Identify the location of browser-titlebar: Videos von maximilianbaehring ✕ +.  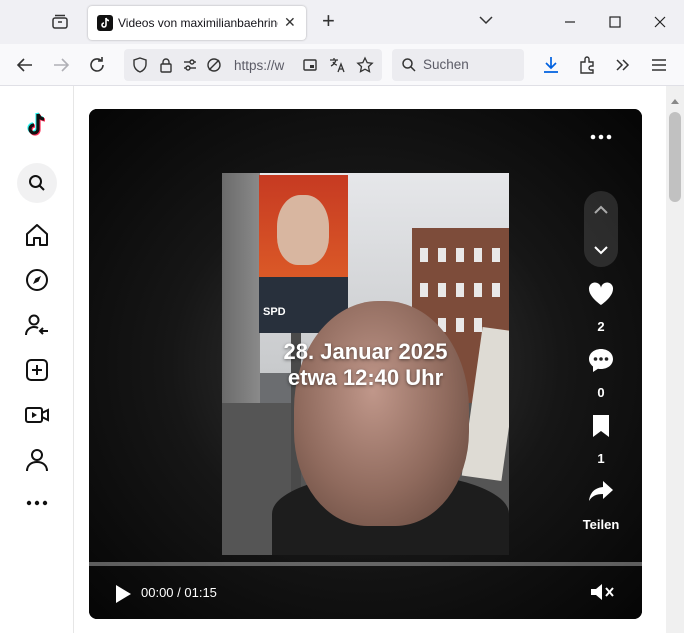
(342, 22).